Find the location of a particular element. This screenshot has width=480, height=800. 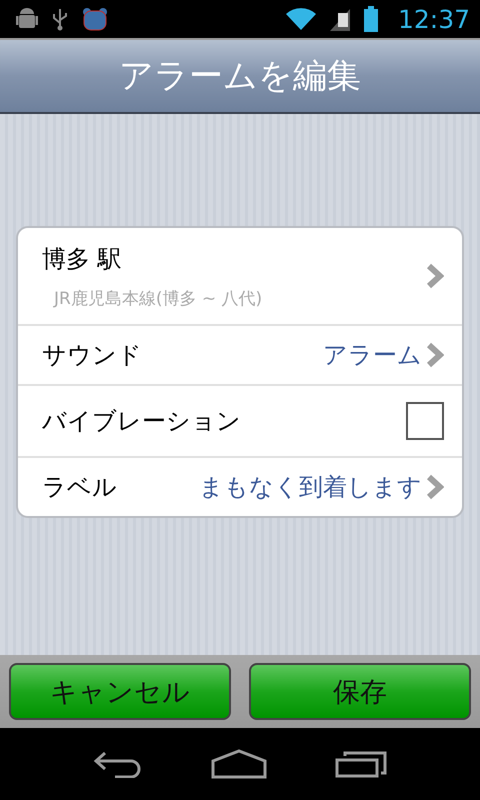

bear-icon is located at coordinates (95, 19).